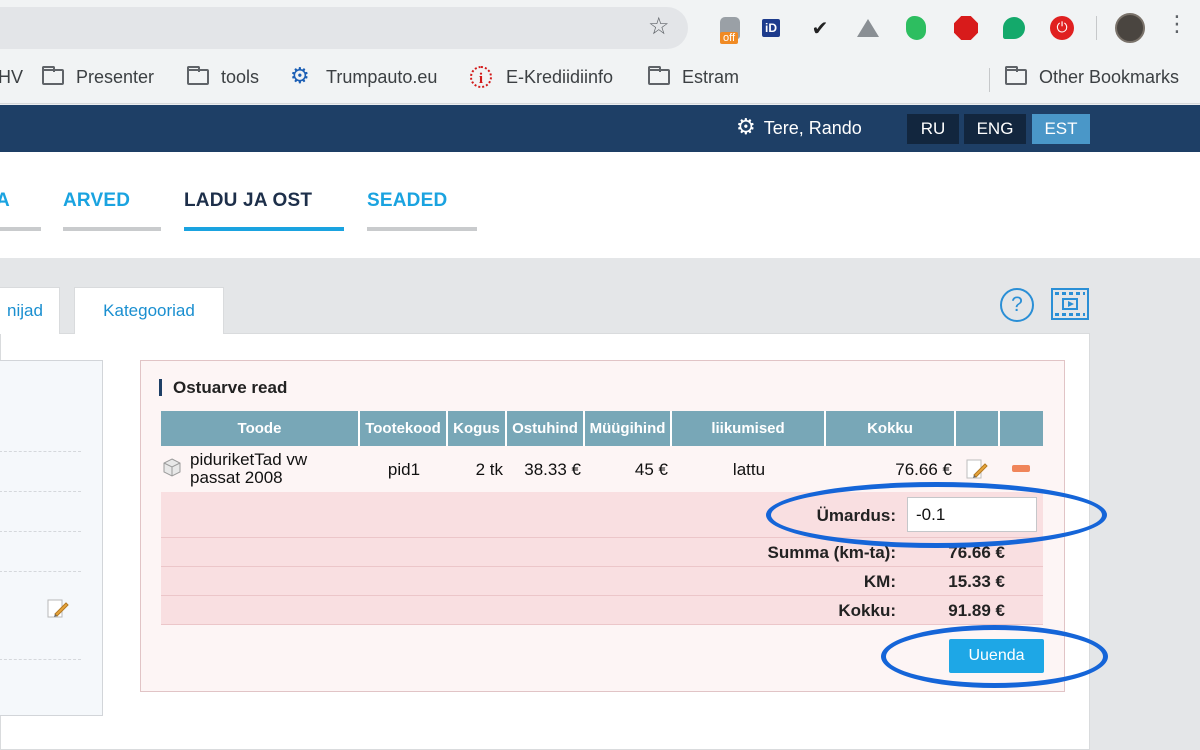  What do you see at coordinates (404, 469) in the screenshot?
I see `product-code: pid1` at bounding box center [404, 469].